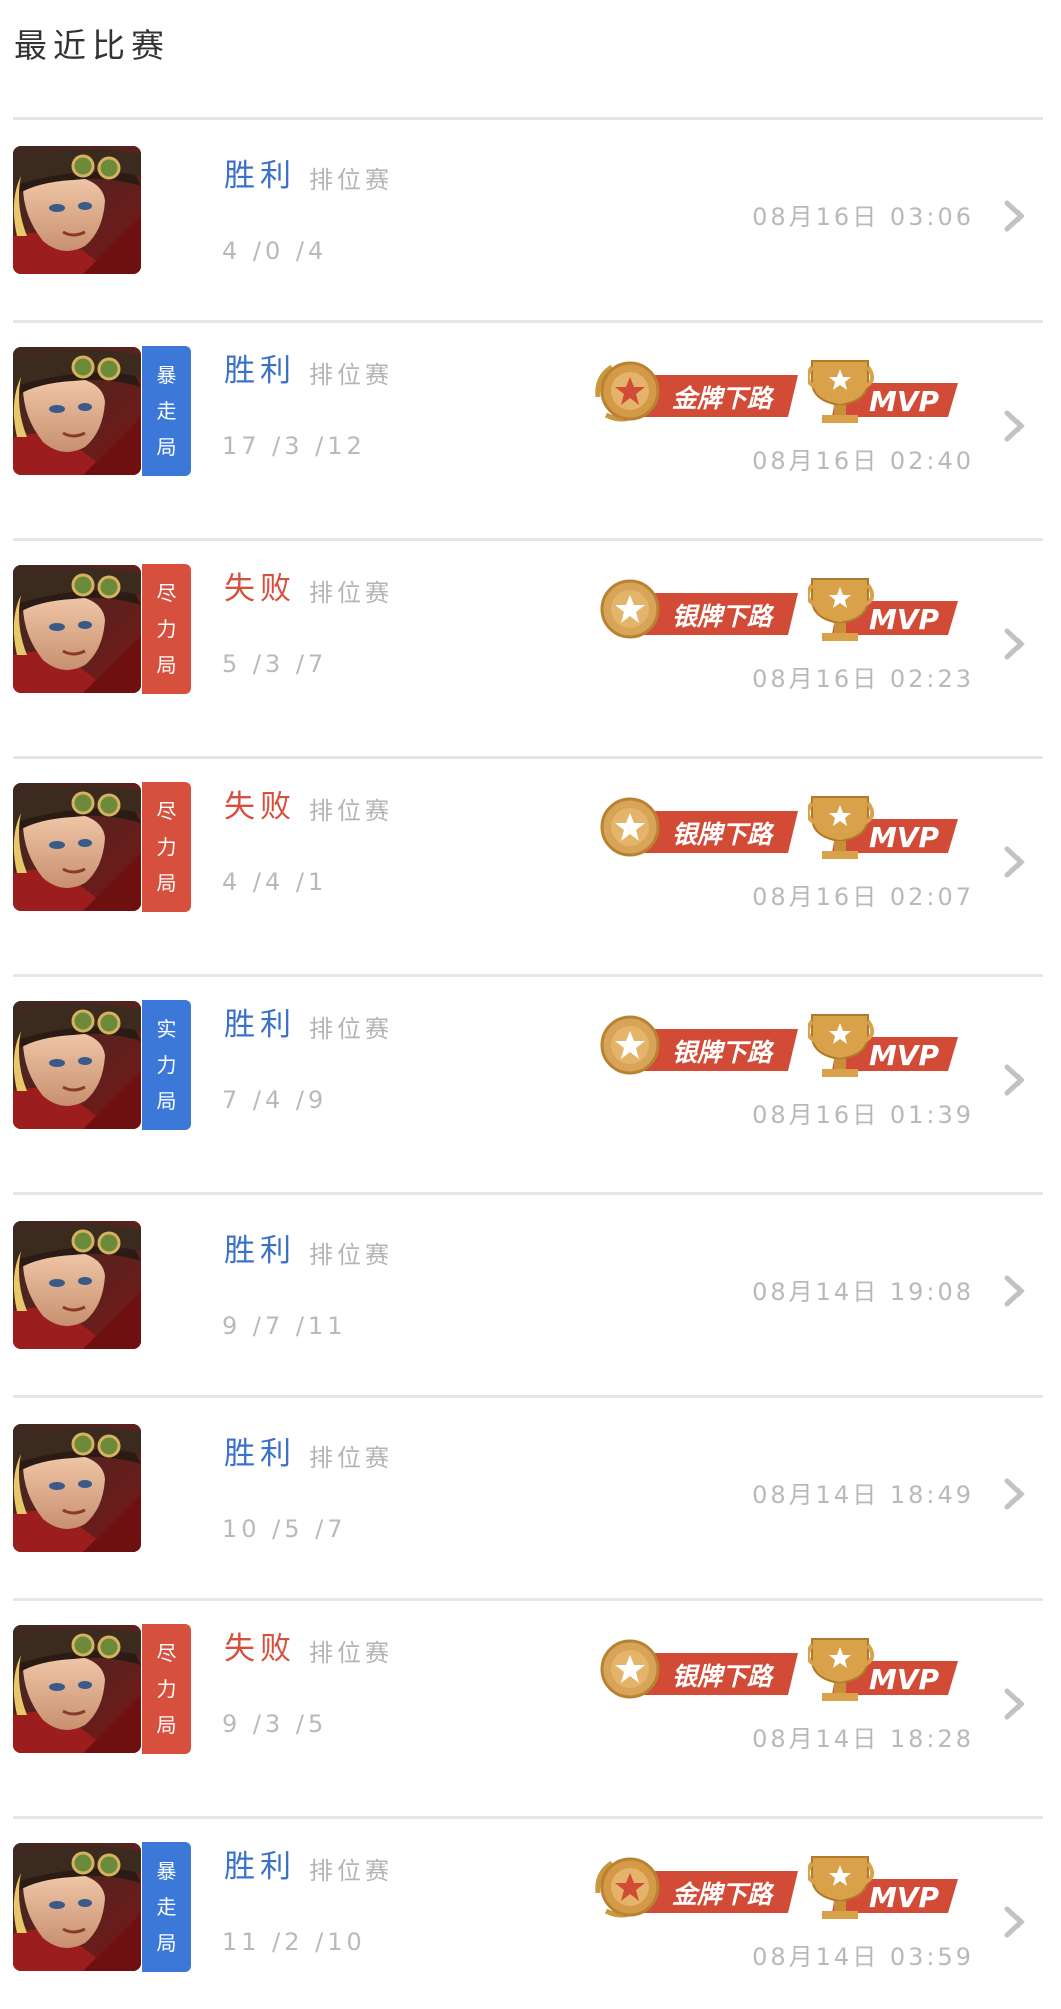 The image size is (1061, 2009). I want to click on match-row: 胜利 排位赛 10 /5 /7 08月14日 18:49, so click(530, 1499).